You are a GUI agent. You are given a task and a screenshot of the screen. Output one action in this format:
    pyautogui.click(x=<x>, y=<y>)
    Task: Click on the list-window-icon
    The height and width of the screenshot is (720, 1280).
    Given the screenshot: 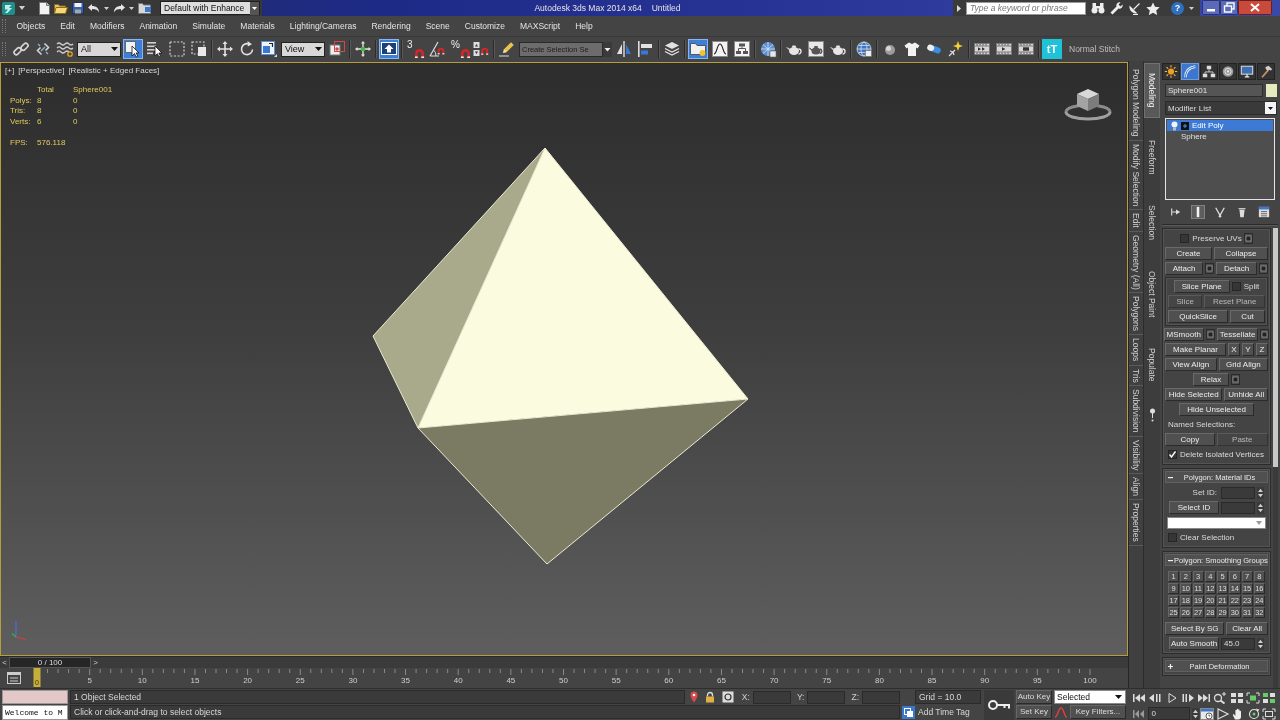 What is the action you would take?
    pyautogui.click(x=1264, y=212)
    